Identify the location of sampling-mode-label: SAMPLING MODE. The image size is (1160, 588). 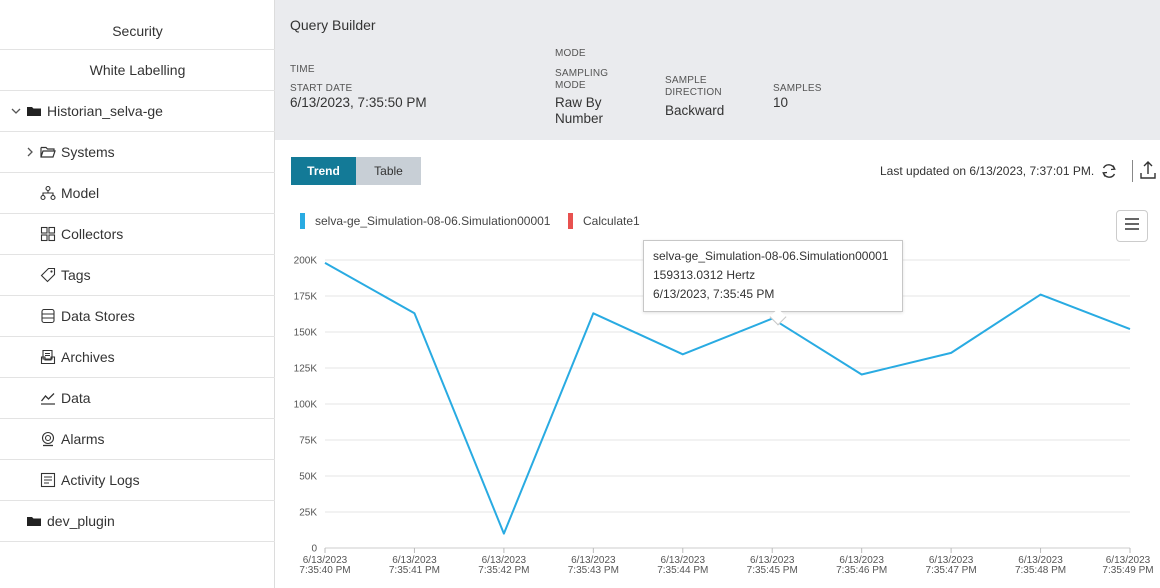
(582, 79).